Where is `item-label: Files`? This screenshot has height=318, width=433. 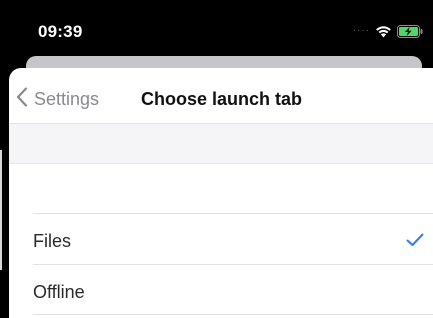
item-label: Files is located at coordinates (52, 241).